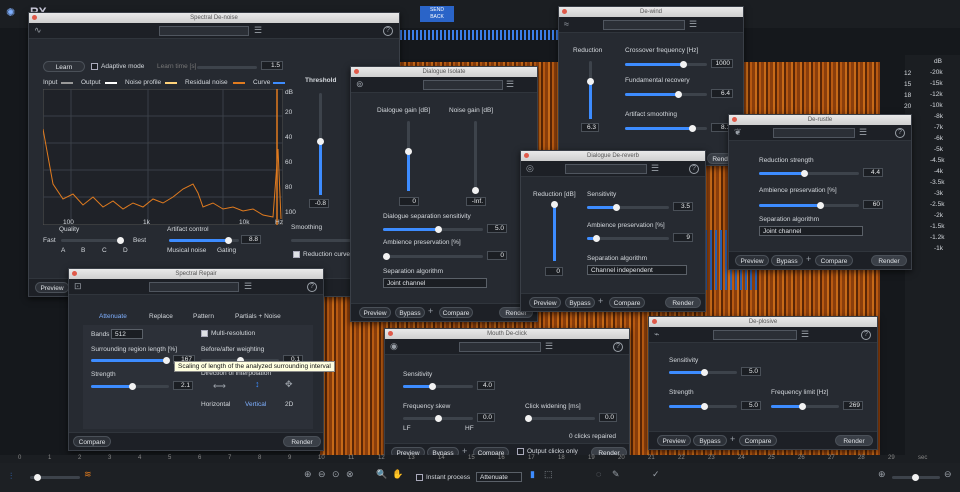 The image size is (960, 492). What do you see at coordinates (397, 474) in the screenshot?
I see `hand-icon: ✋` at bounding box center [397, 474].